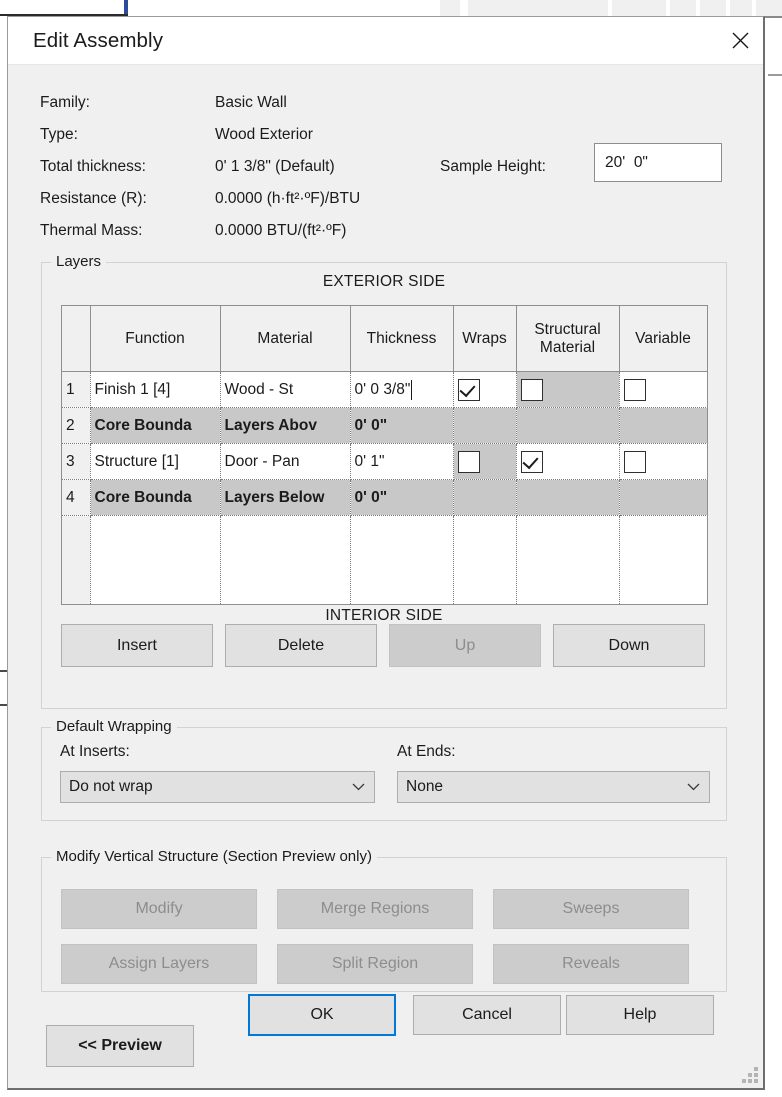 The image size is (782, 1097). Describe the element at coordinates (76, 425) in the screenshot. I see `row-index: 2` at that location.